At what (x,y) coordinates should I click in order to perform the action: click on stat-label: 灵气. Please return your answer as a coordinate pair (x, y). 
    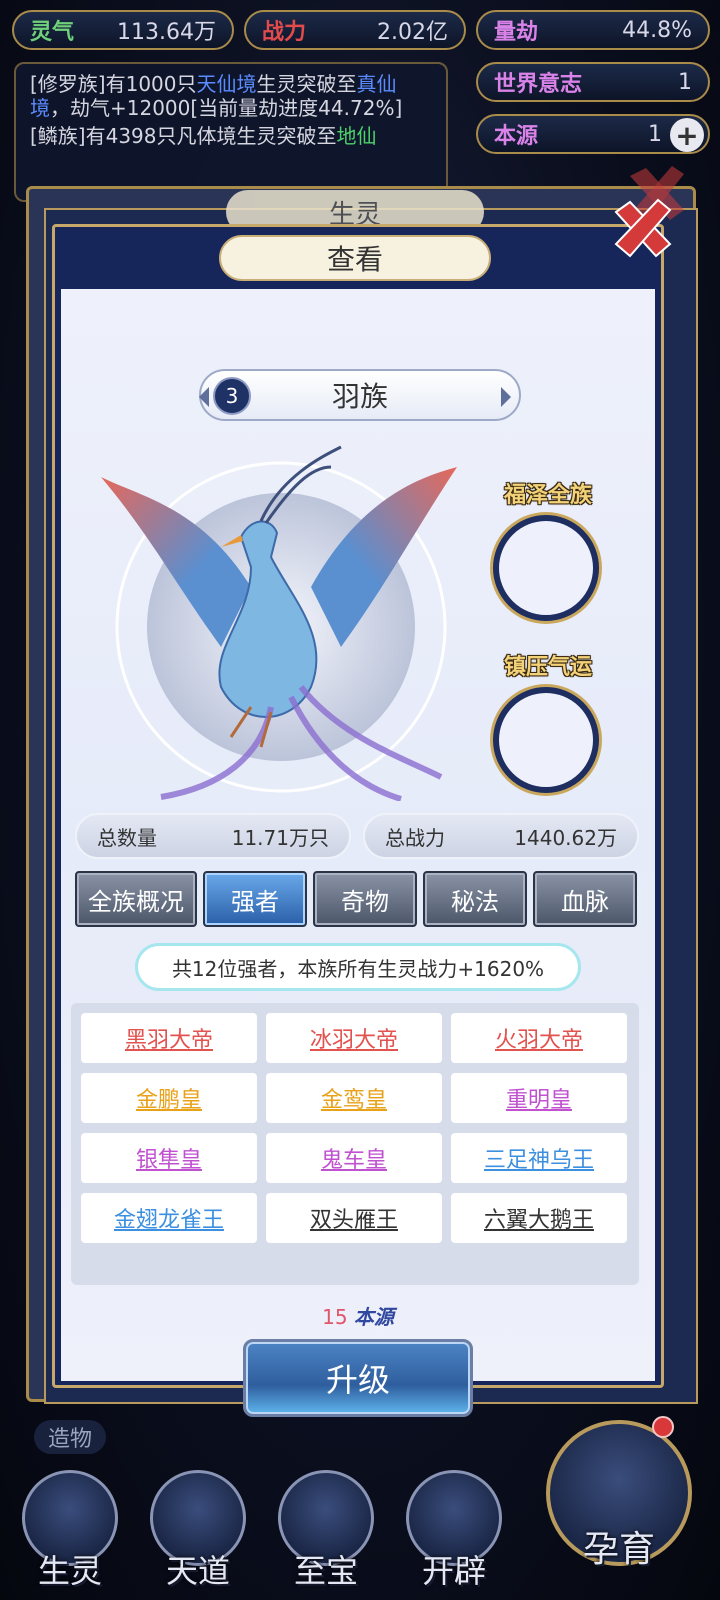
    Looking at the image, I should click on (52, 32).